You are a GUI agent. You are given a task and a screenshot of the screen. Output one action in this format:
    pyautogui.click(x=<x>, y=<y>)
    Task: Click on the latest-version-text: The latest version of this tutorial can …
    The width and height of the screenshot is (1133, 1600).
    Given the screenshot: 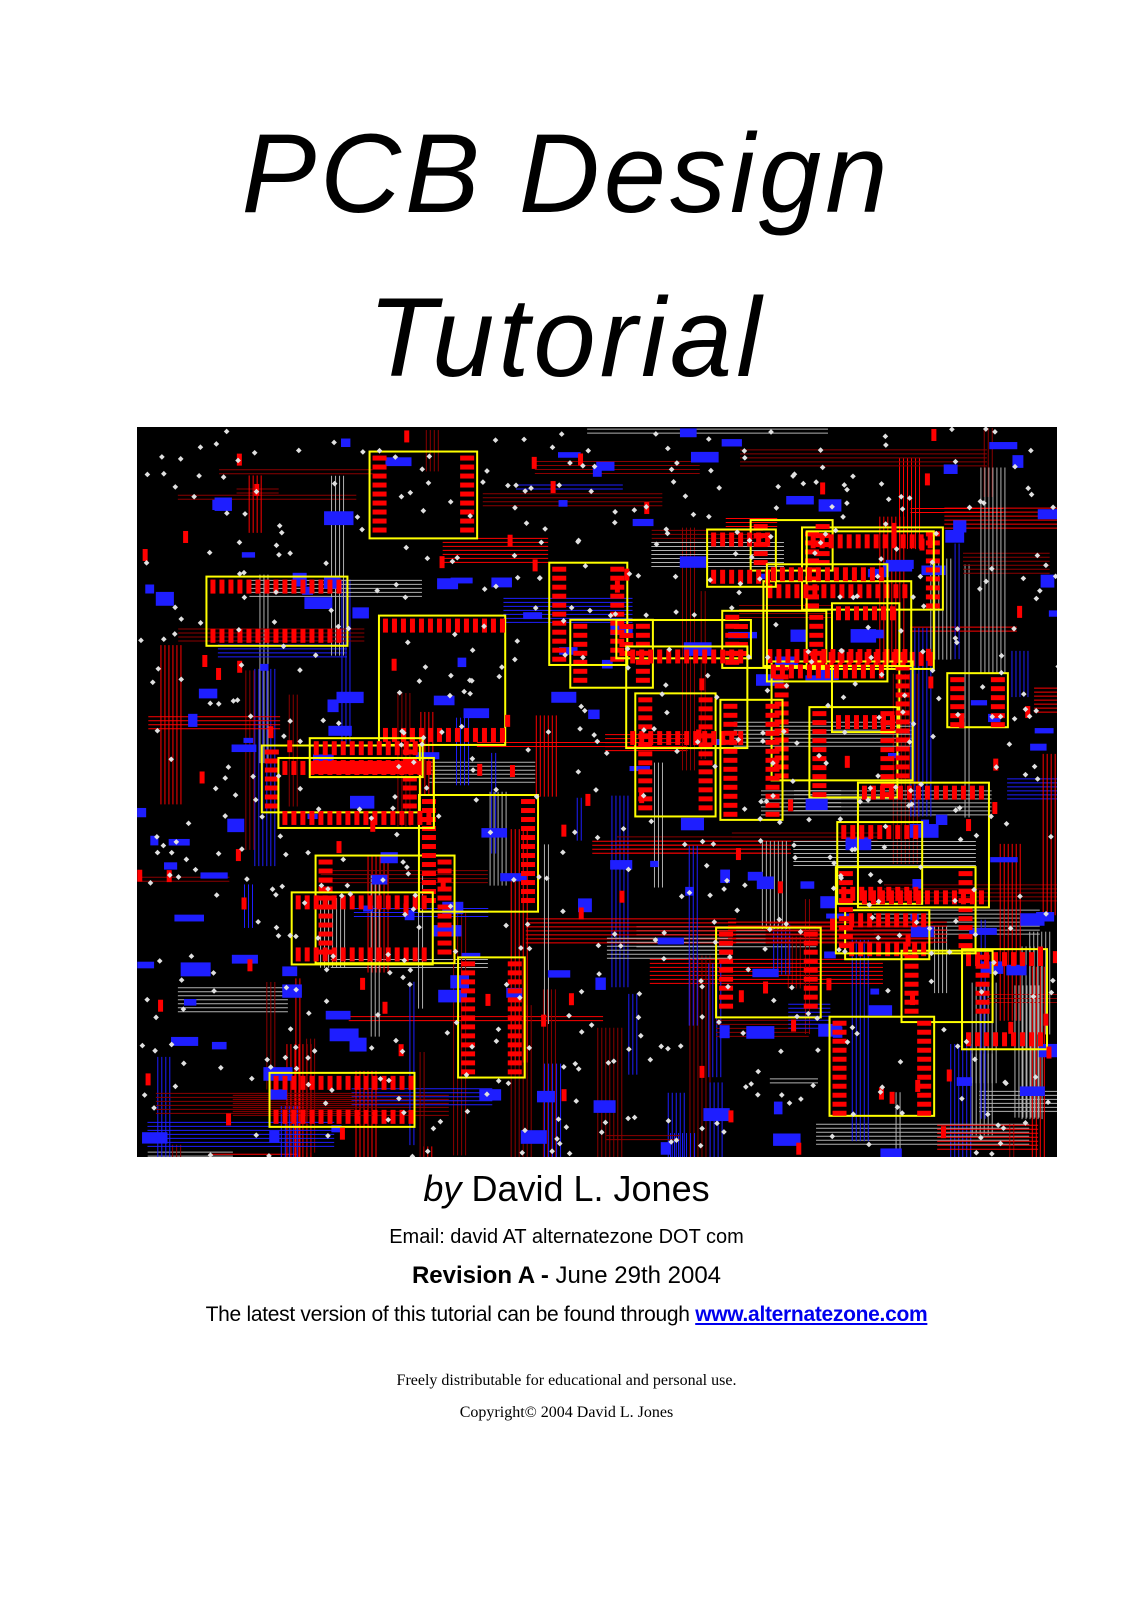 What is the action you would take?
    pyautogui.click(x=447, y=1314)
    